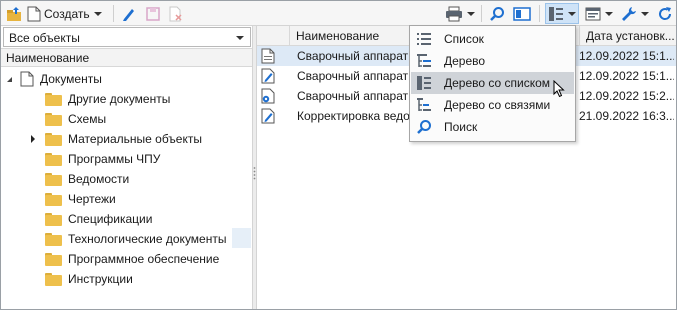  I want to click on tree-item-software: Программное обеспечение, so click(132, 259).